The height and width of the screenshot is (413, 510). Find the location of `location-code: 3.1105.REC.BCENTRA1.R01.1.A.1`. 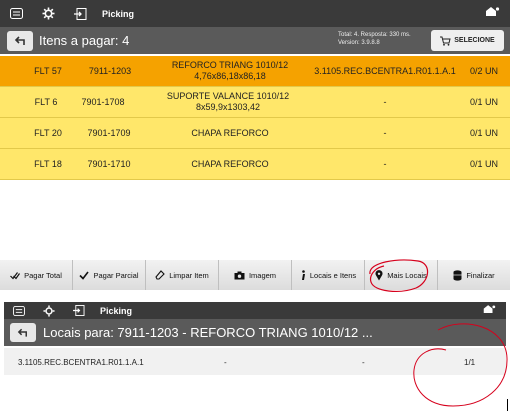

location-code: 3.1105.REC.BCENTRA1.R01.1.A.1 is located at coordinates (81, 362).